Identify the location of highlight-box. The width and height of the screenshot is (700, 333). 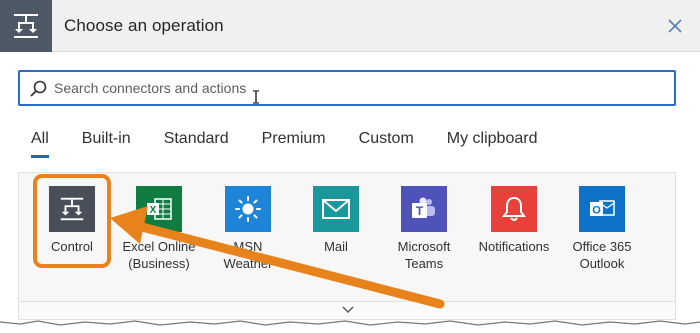
(72, 221).